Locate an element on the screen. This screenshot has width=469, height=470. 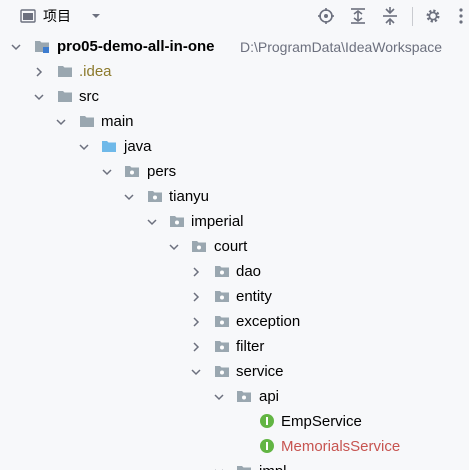
package-label: court is located at coordinates (231, 246).